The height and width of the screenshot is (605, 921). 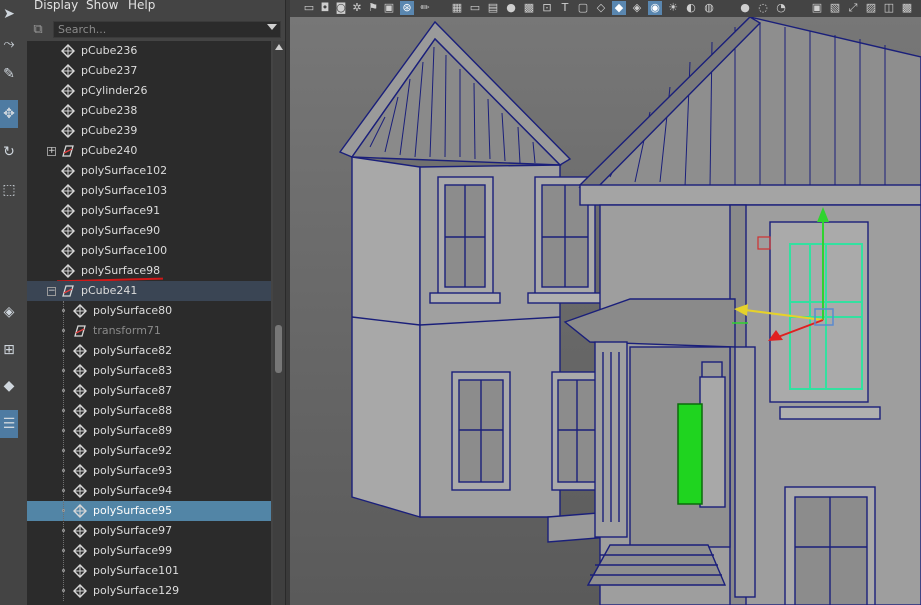 I want to click on camera-attributes-icon: ◘, so click(x=325, y=8).